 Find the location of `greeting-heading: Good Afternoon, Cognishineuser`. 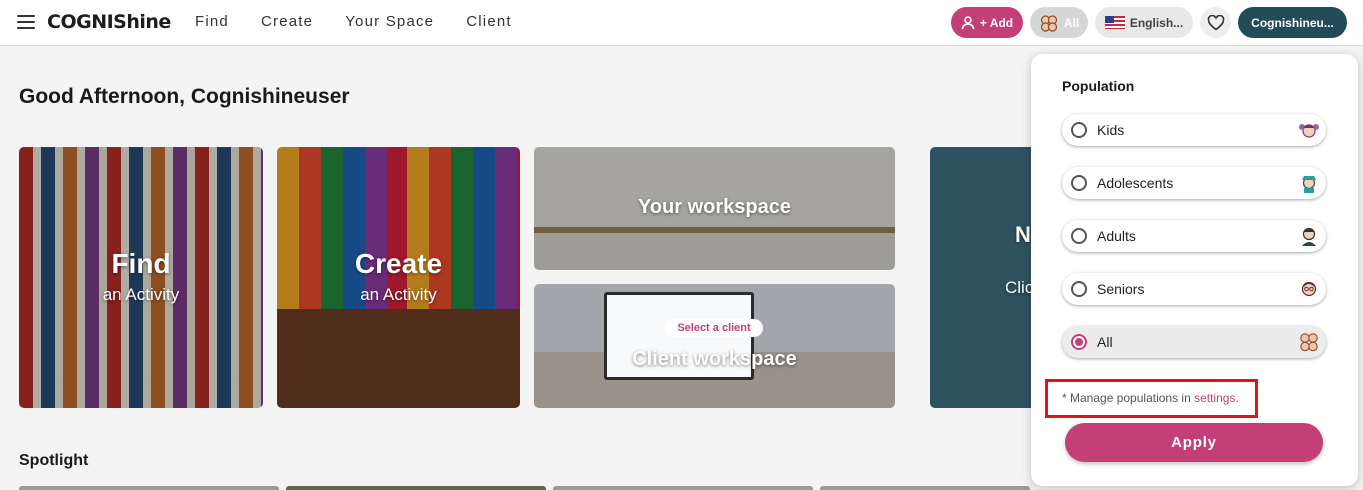

greeting-heading: Good Afternoon, Cognishineuser is located at coordinates (184, 96).